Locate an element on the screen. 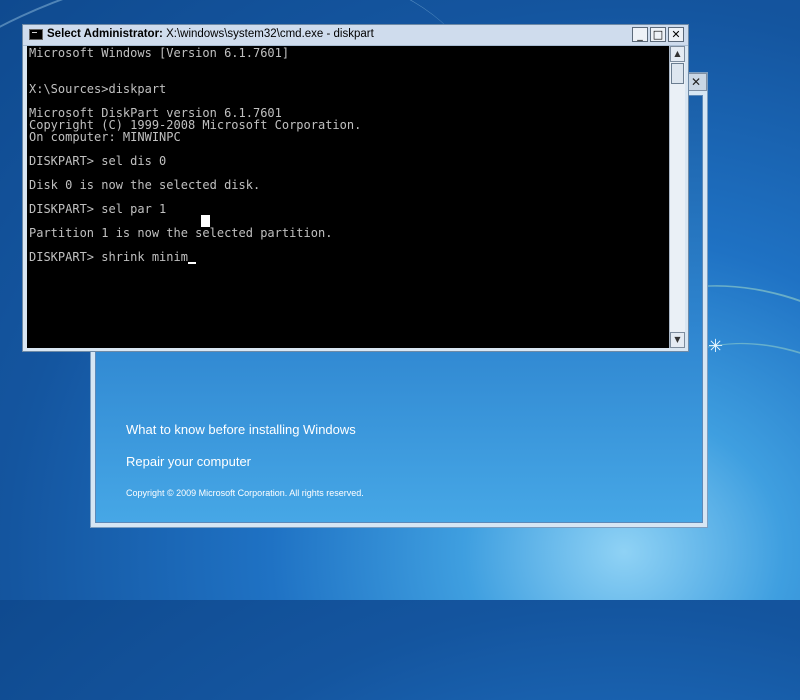 The height and width of the screenshot is (700, 800). cmd-window-controls: _ □ ✕ is located at coordinates (657, 34).